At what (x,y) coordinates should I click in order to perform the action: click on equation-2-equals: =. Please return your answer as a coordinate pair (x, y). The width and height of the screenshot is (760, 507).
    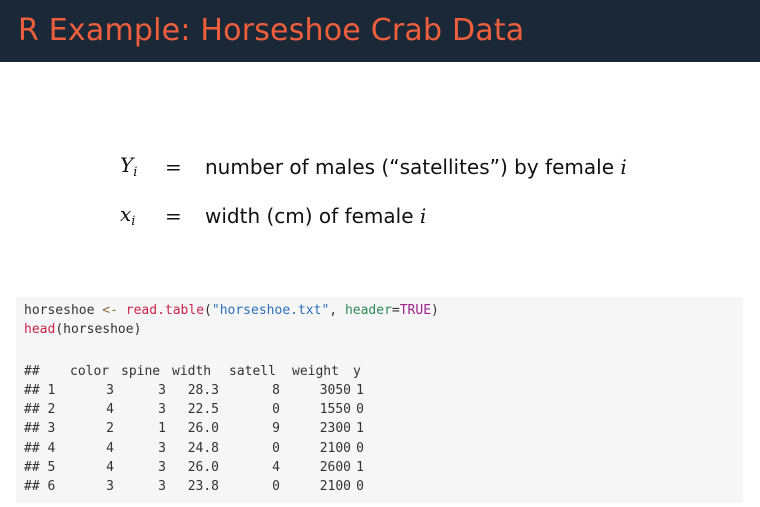
    Looking at the image, I should click on (173, 216).